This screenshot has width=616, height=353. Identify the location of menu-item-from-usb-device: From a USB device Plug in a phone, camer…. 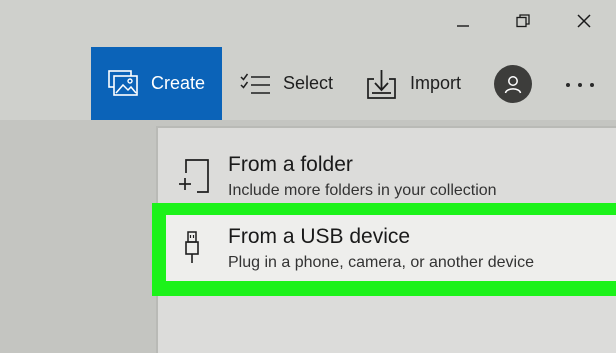
(391, 248).